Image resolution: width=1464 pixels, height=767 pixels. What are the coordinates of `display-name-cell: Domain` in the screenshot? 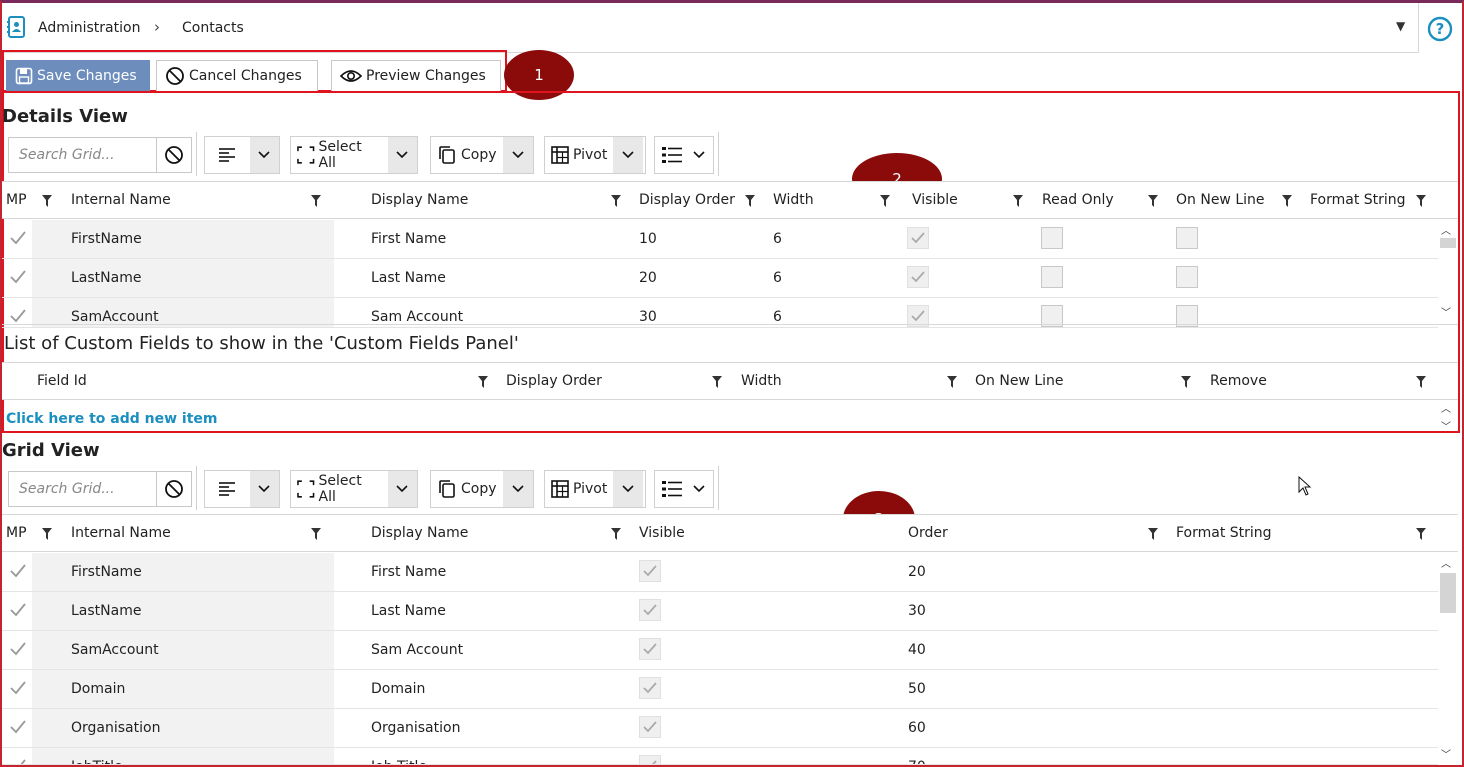 It's located at (398, 689).